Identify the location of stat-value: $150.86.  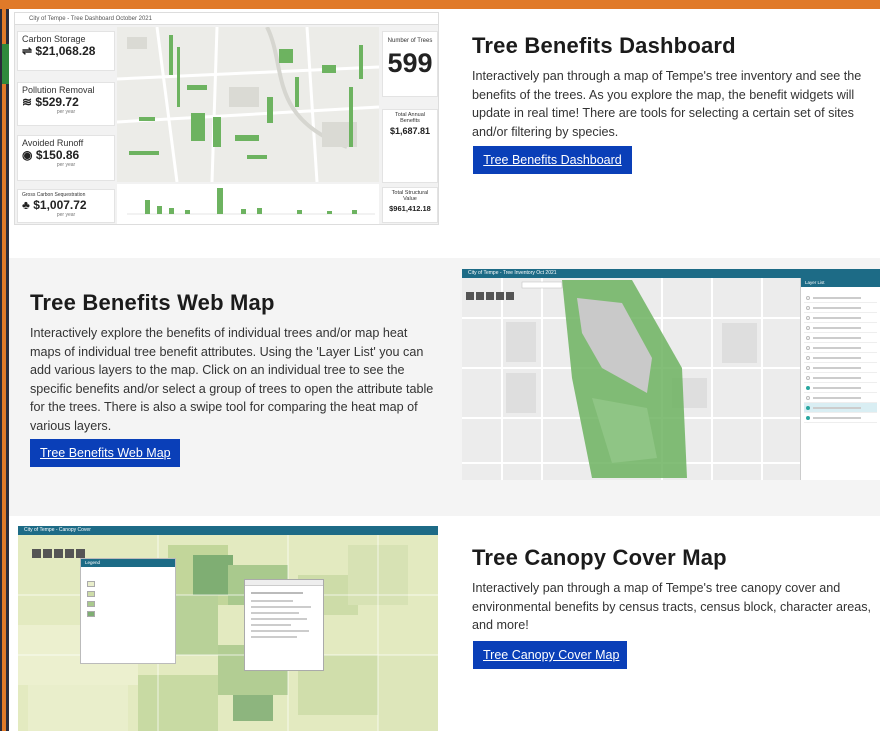
(57, 155).